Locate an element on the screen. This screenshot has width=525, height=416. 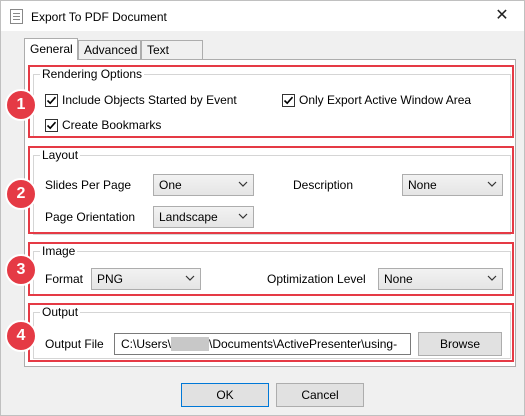
document-icon is located at coordinates (16, 16).